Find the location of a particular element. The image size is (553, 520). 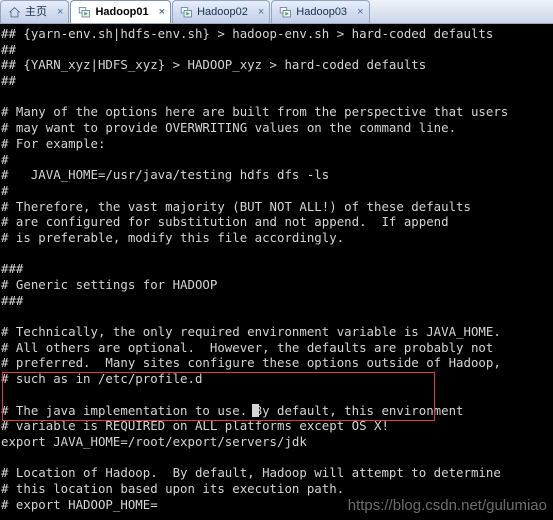

terminal-line: # such as in /etc/profile.d is located at coordinates (102, 379).